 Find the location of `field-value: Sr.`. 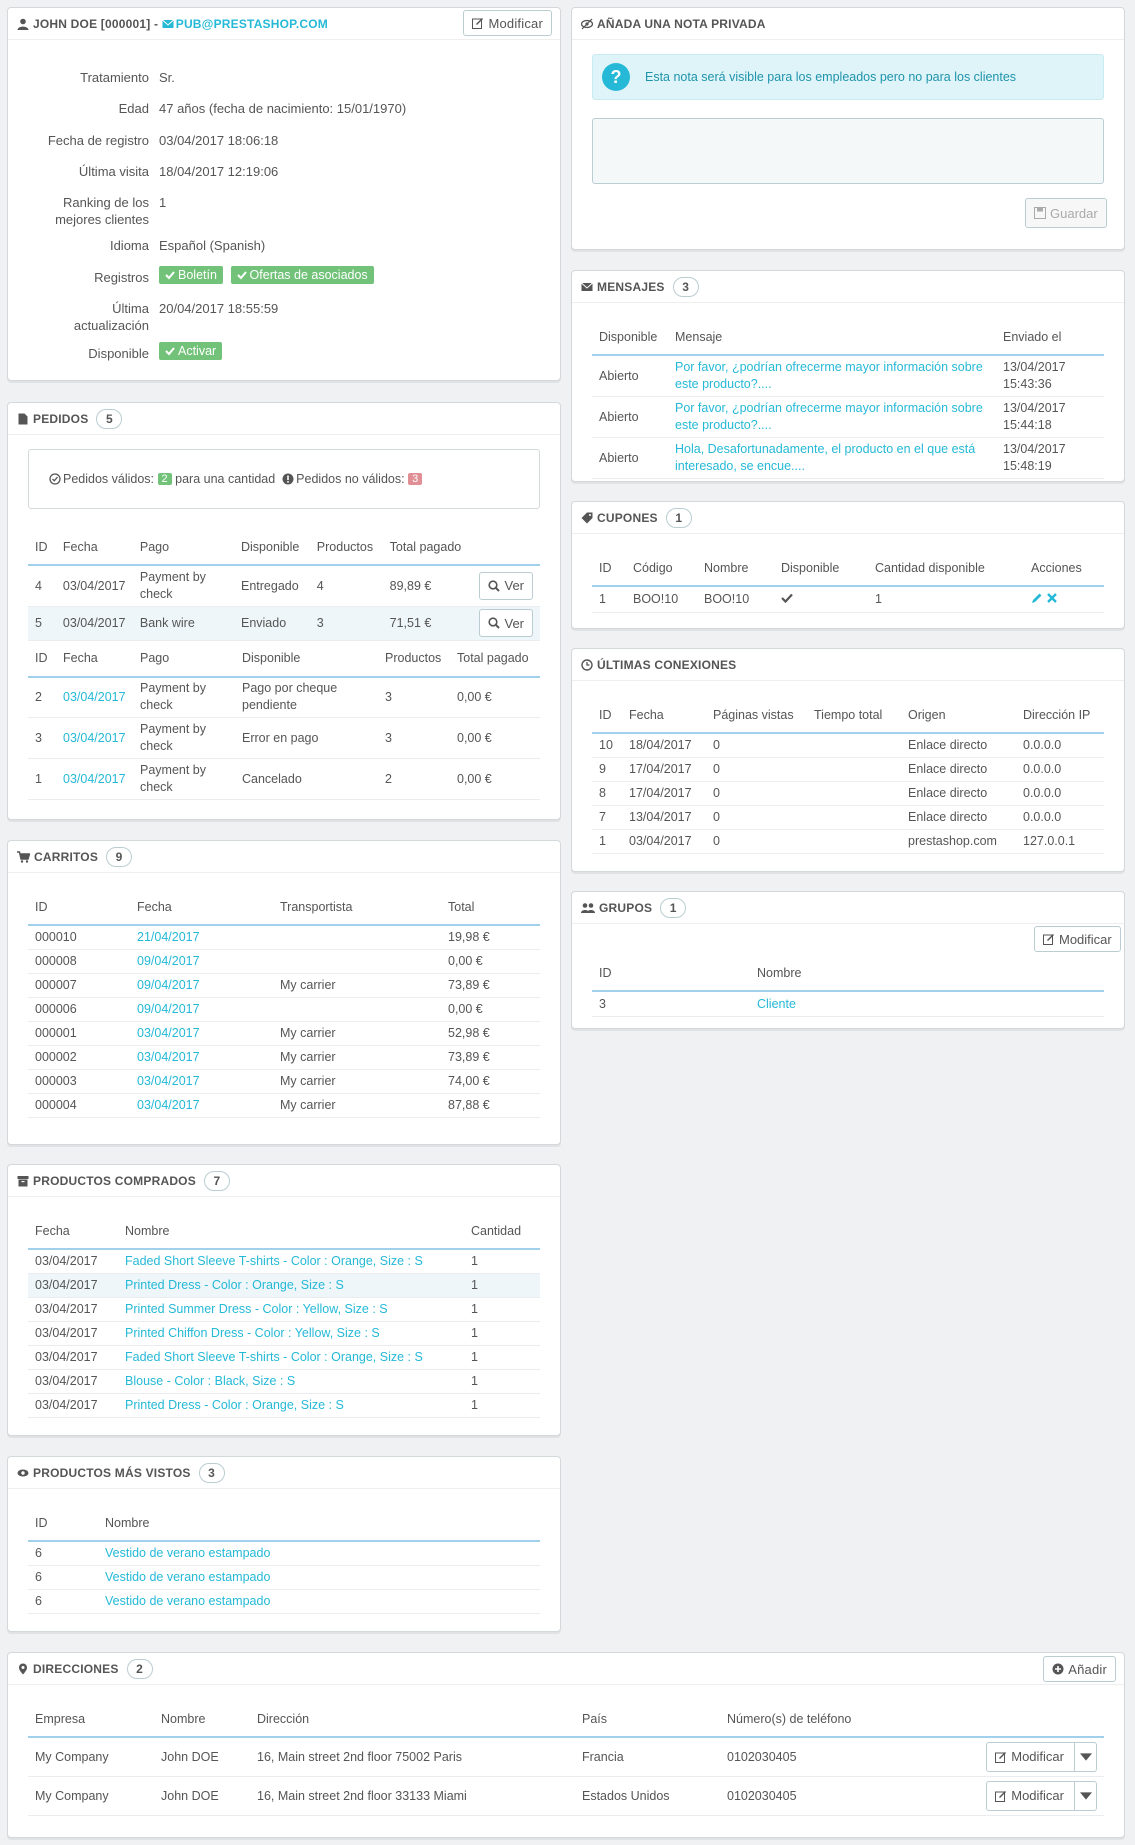

field-value: Sr. is located at coordinates (167, 77).